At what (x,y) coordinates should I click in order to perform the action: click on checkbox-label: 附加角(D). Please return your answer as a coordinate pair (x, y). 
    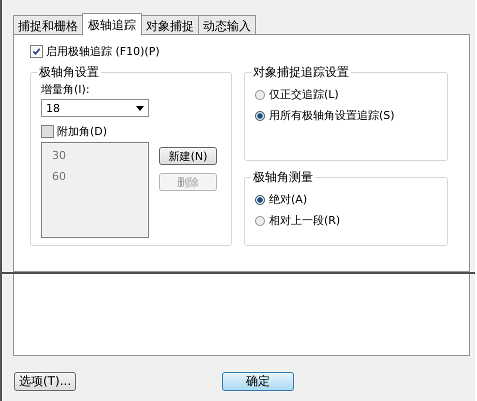
    Looking at the image, I should click on (82, 131).